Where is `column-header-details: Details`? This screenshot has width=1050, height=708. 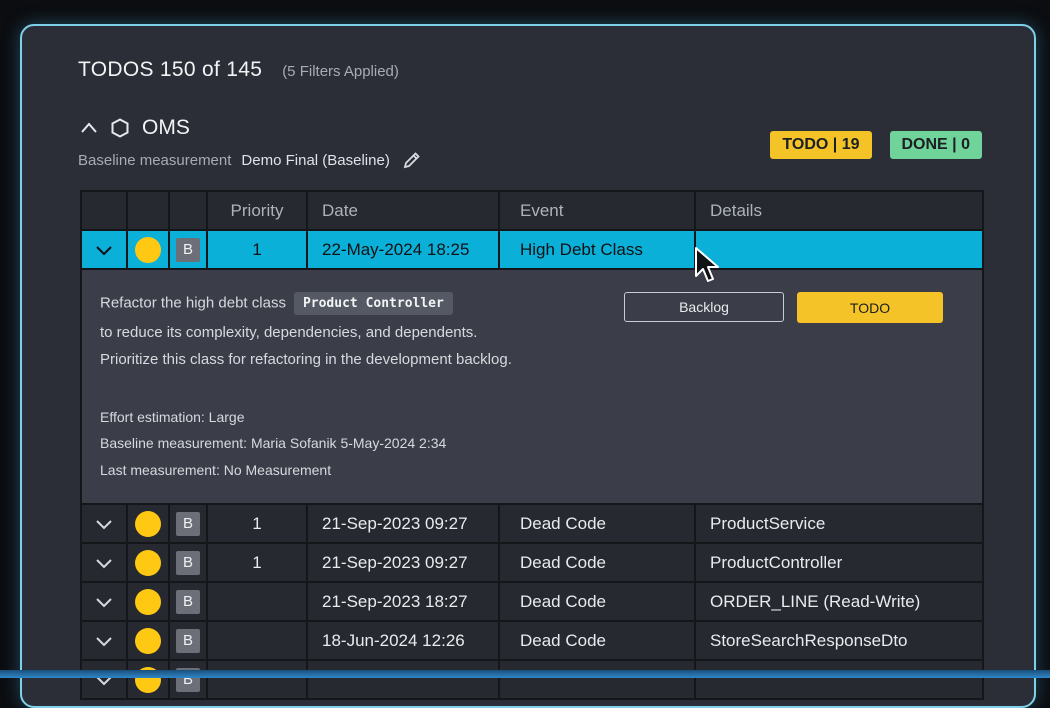
column-header-details: Details is located at coordinates (838, 210).